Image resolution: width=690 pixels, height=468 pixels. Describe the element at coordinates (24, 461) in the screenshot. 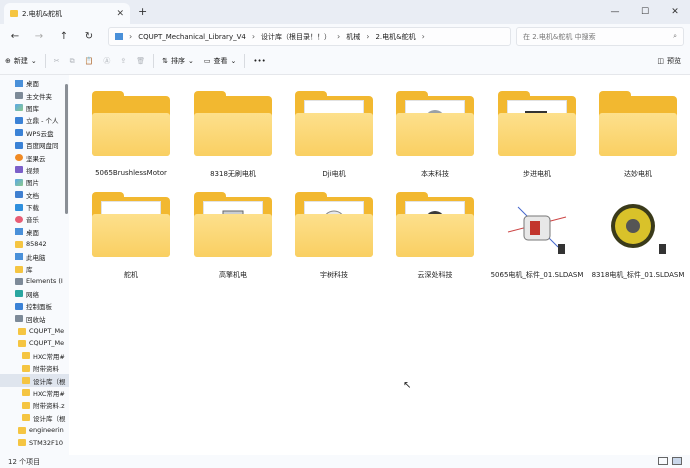

I see `item-count: 12 个项目` at that location.